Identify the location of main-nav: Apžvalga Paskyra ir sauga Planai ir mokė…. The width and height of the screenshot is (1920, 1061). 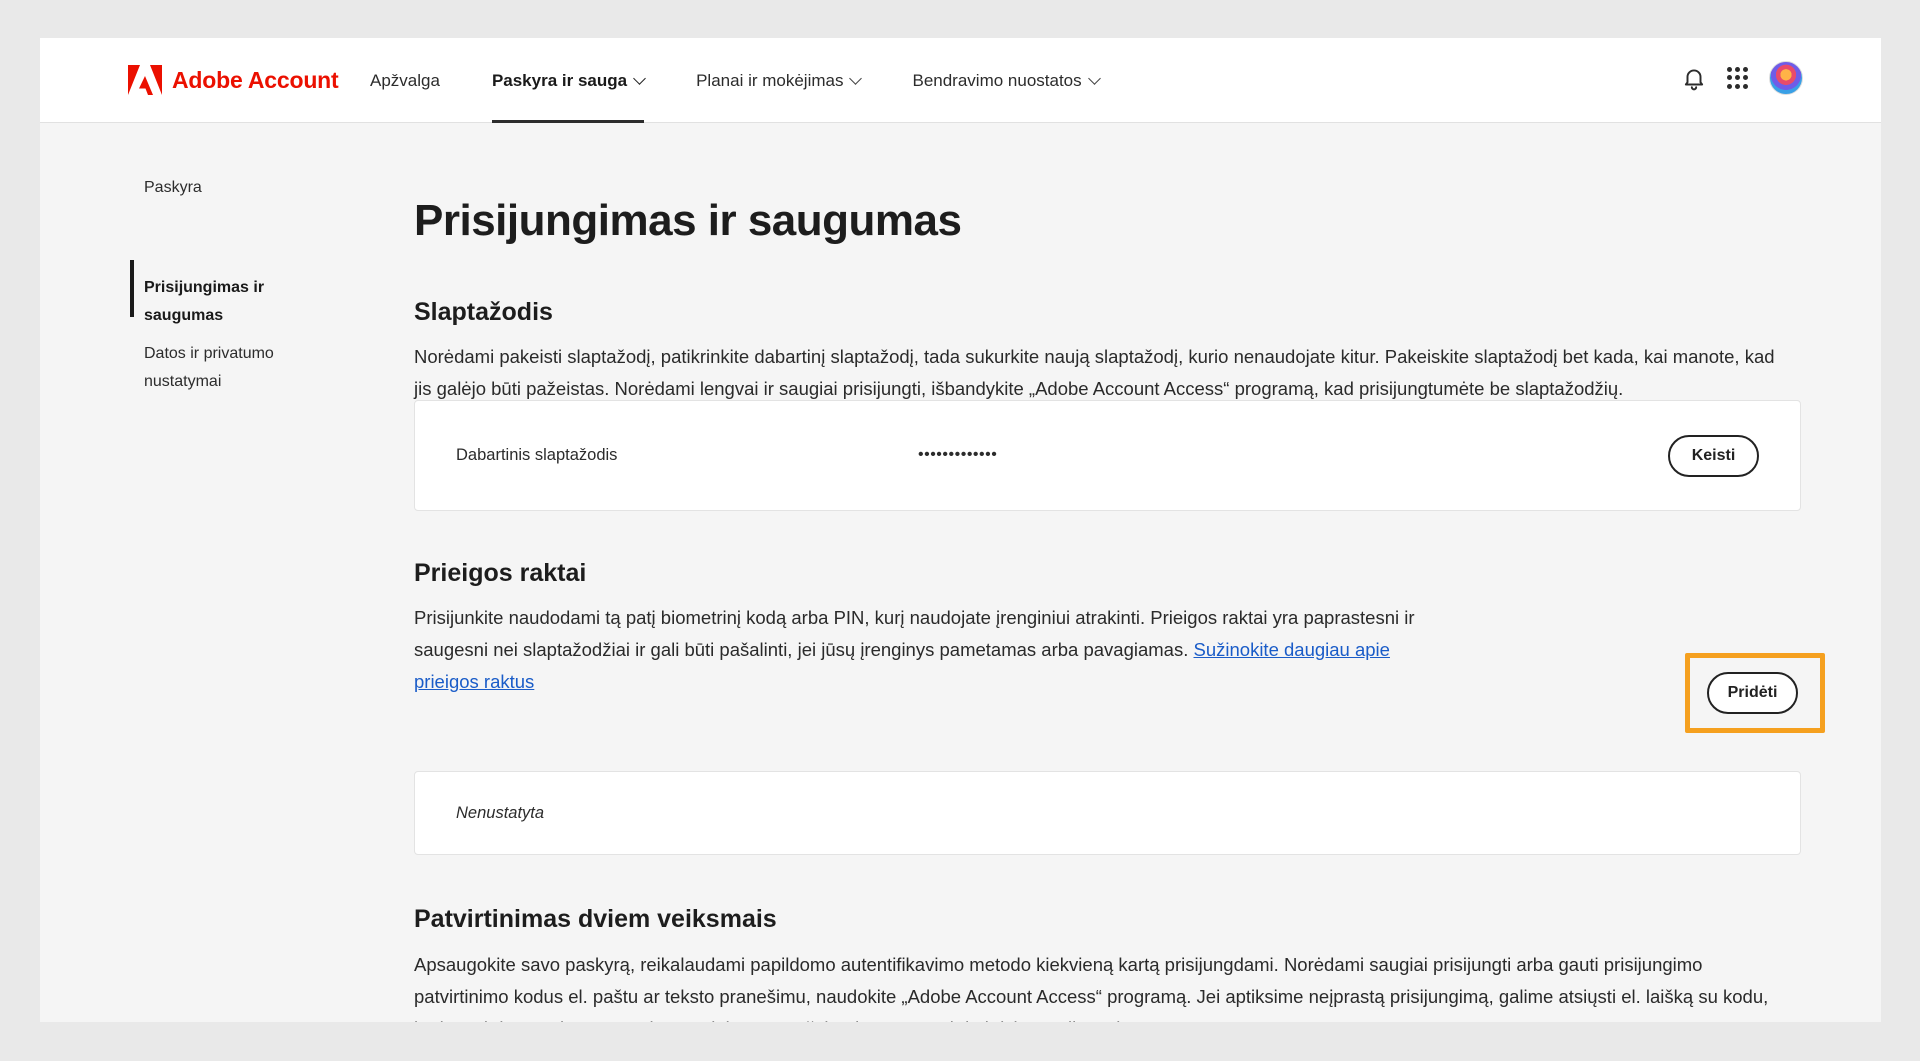
(760, 80).